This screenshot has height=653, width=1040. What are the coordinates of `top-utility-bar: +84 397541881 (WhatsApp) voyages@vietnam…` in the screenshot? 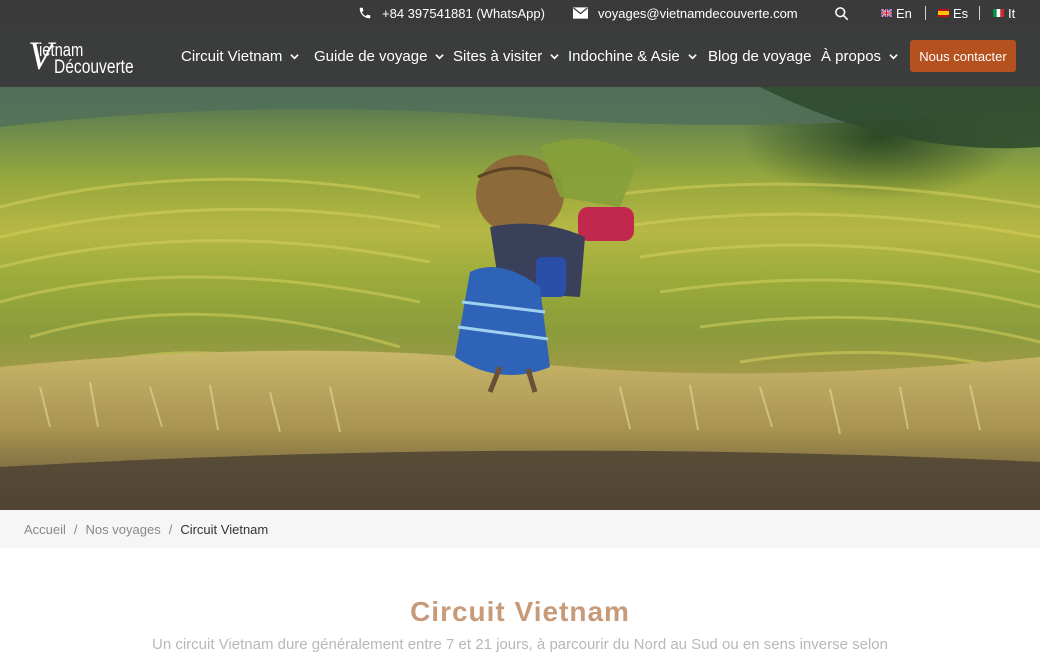 It's located at (520, 13).